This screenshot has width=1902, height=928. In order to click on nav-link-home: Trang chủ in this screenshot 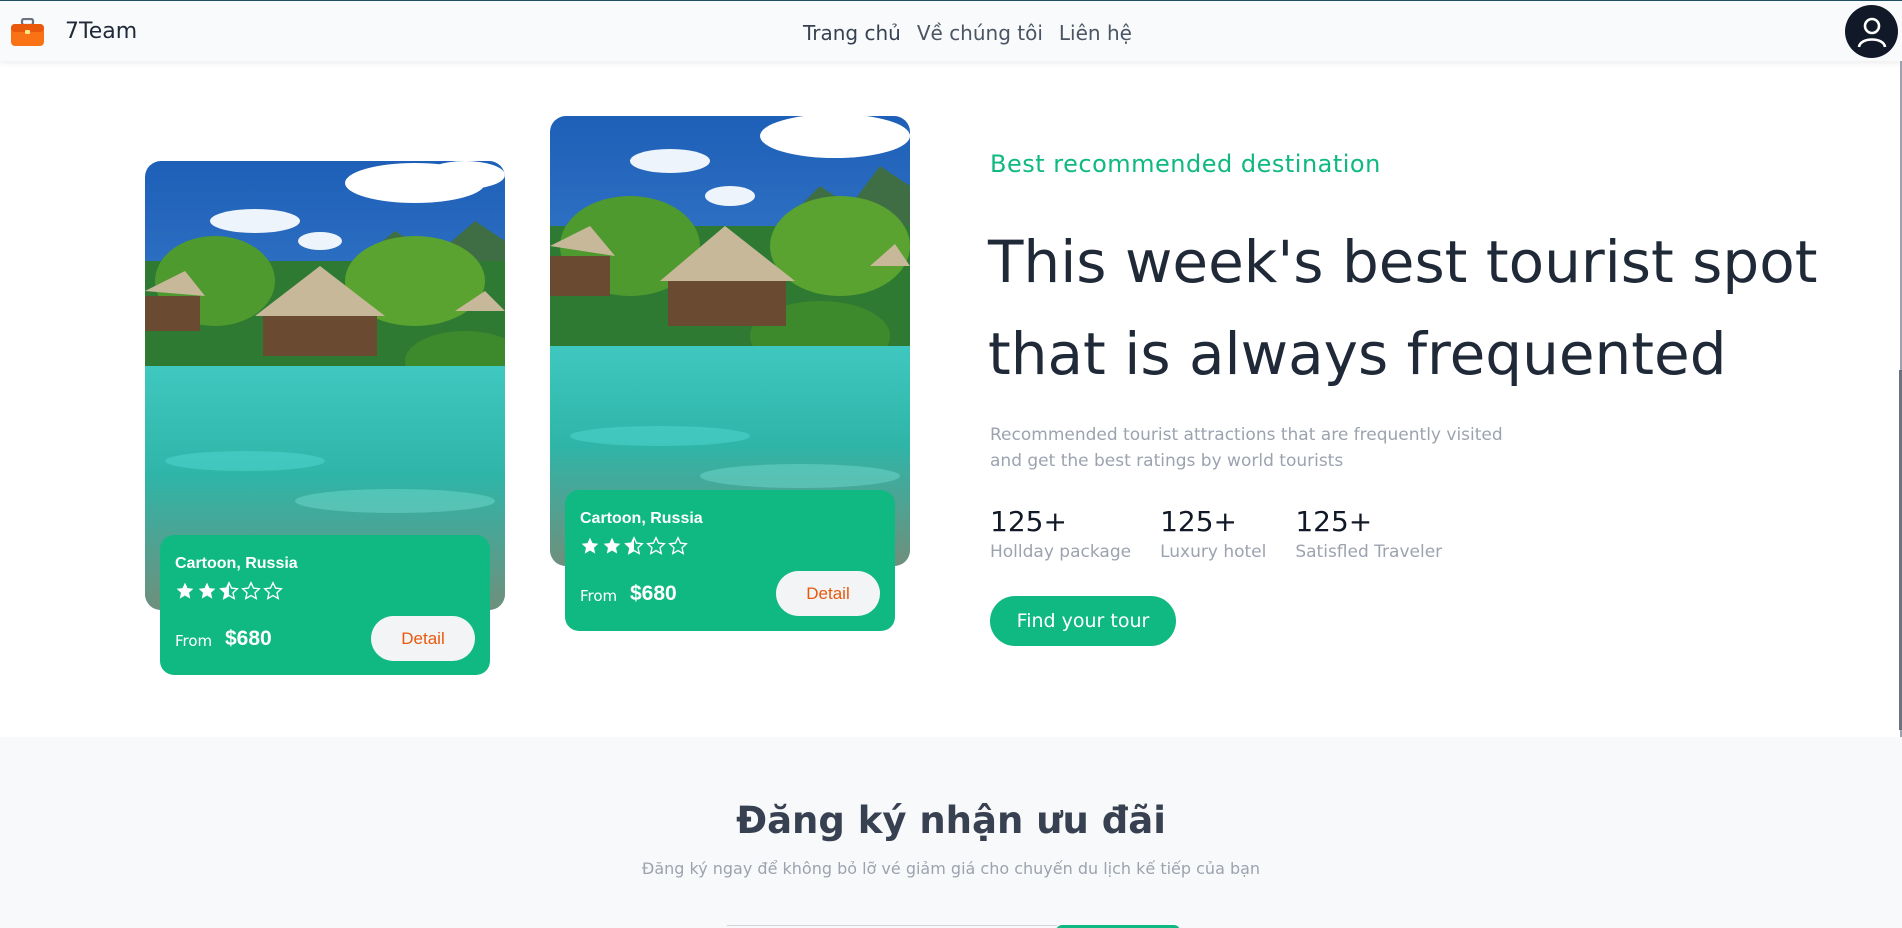, I will do `click(852, 33)`.